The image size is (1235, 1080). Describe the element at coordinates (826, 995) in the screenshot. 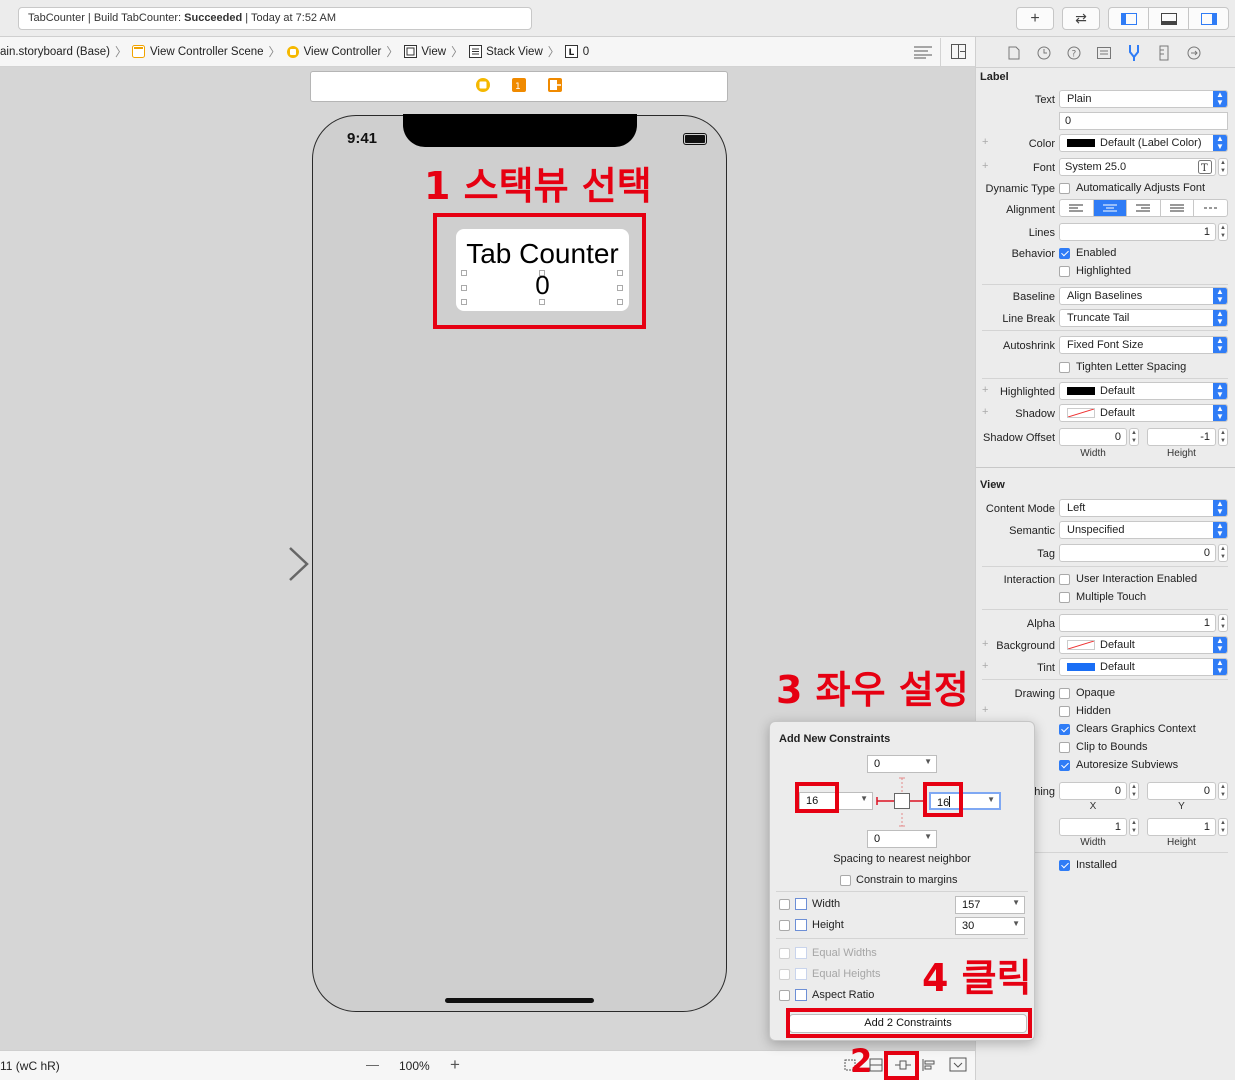

I see `aspect-ratio-checkbox: Aspect Ratio` at that location.